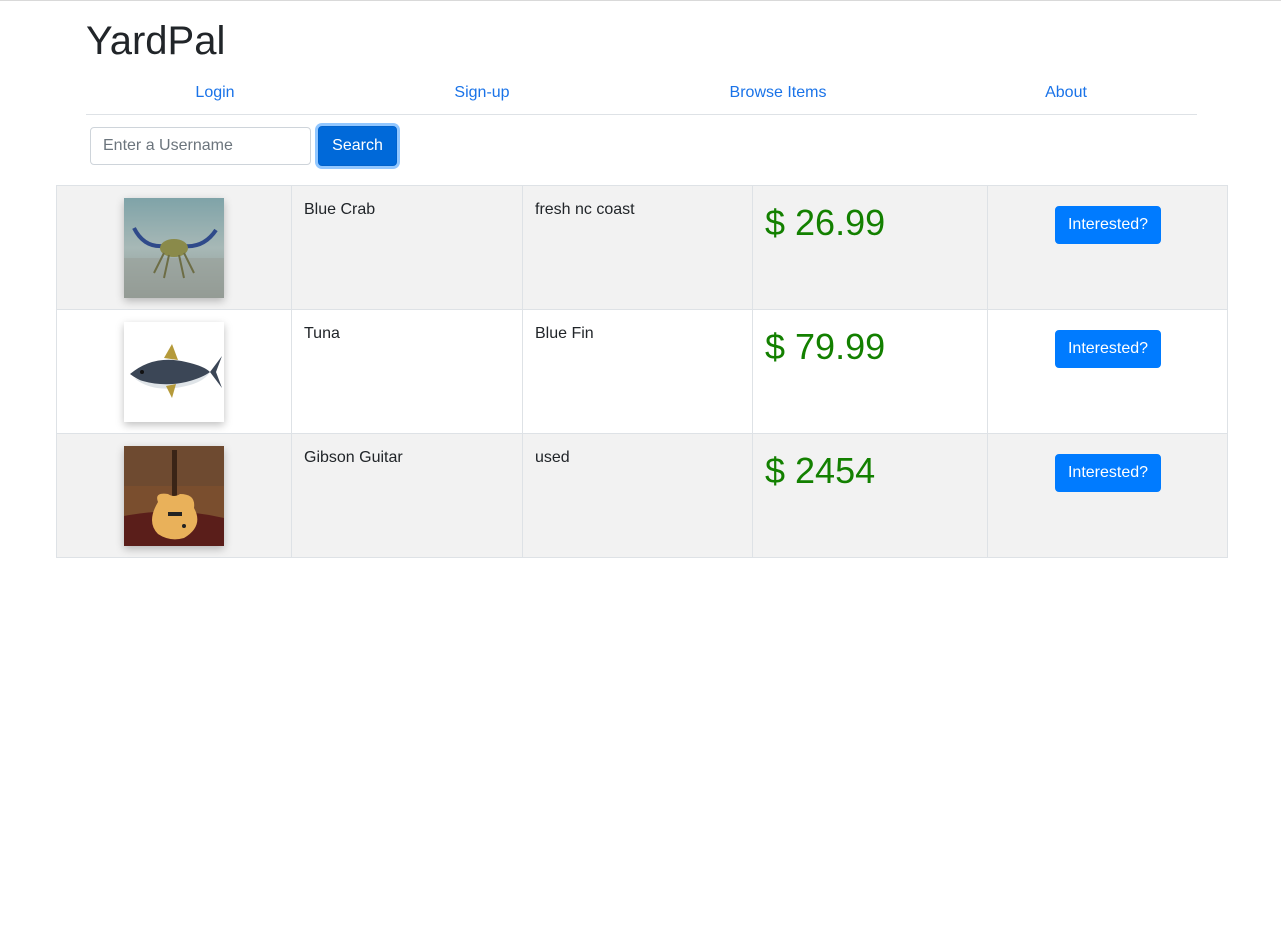 This screenshot has width=1281, height=942. Describe the element at coordinates (353, 457) in the screenshot. I see `item-name: Gibson Guitar` at that location.